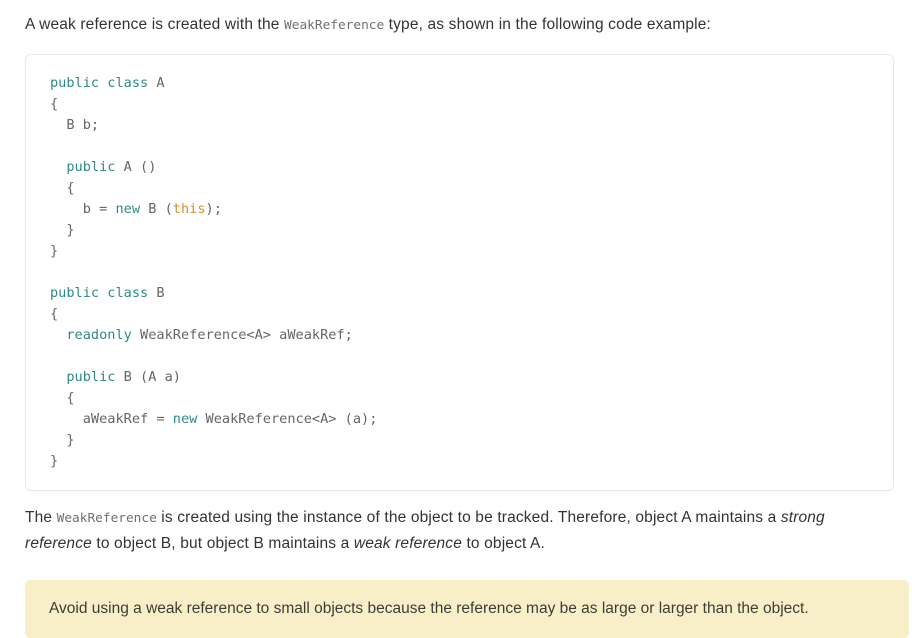 The image size is (919, 638). Describe the element at coordinates (504, 543) in the screenshot. I see `body-text-seg4: to object A.` at that location.